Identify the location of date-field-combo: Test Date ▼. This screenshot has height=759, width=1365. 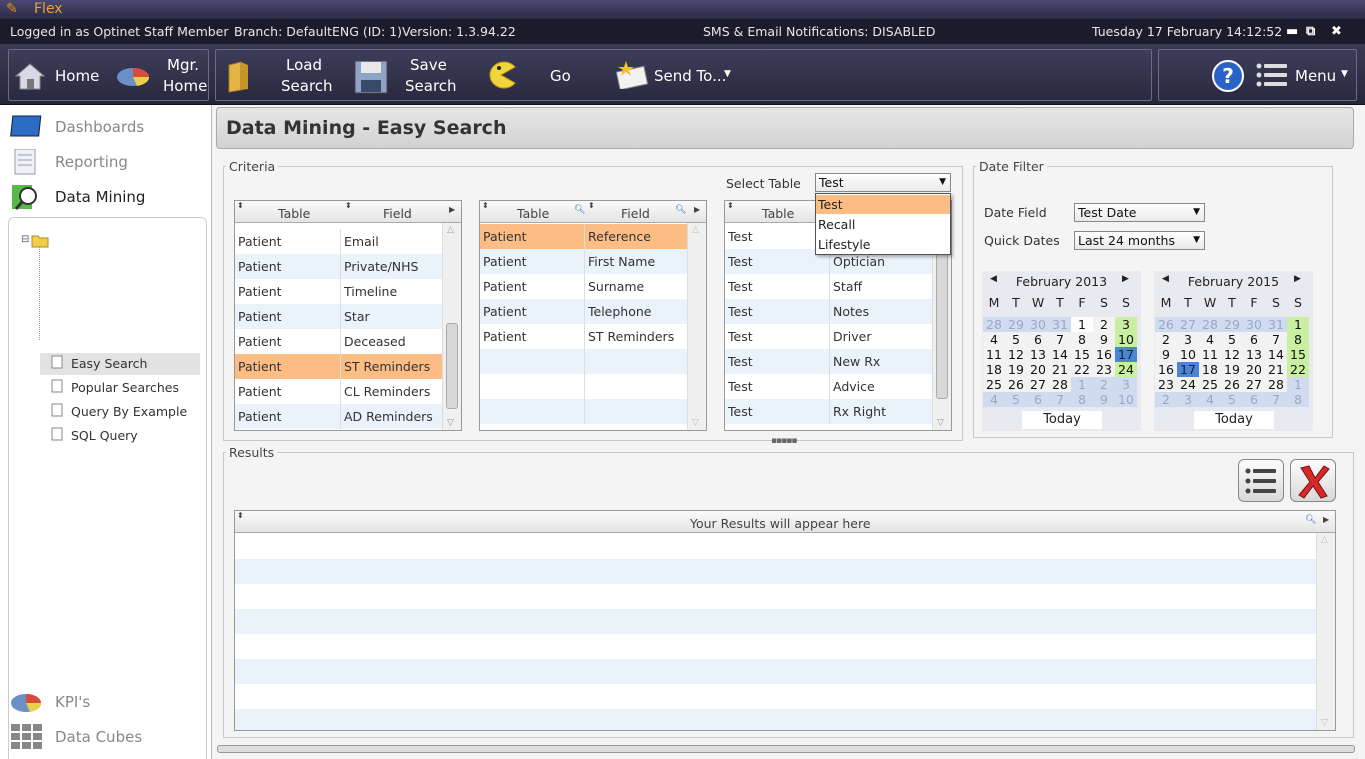
(1139, 212).